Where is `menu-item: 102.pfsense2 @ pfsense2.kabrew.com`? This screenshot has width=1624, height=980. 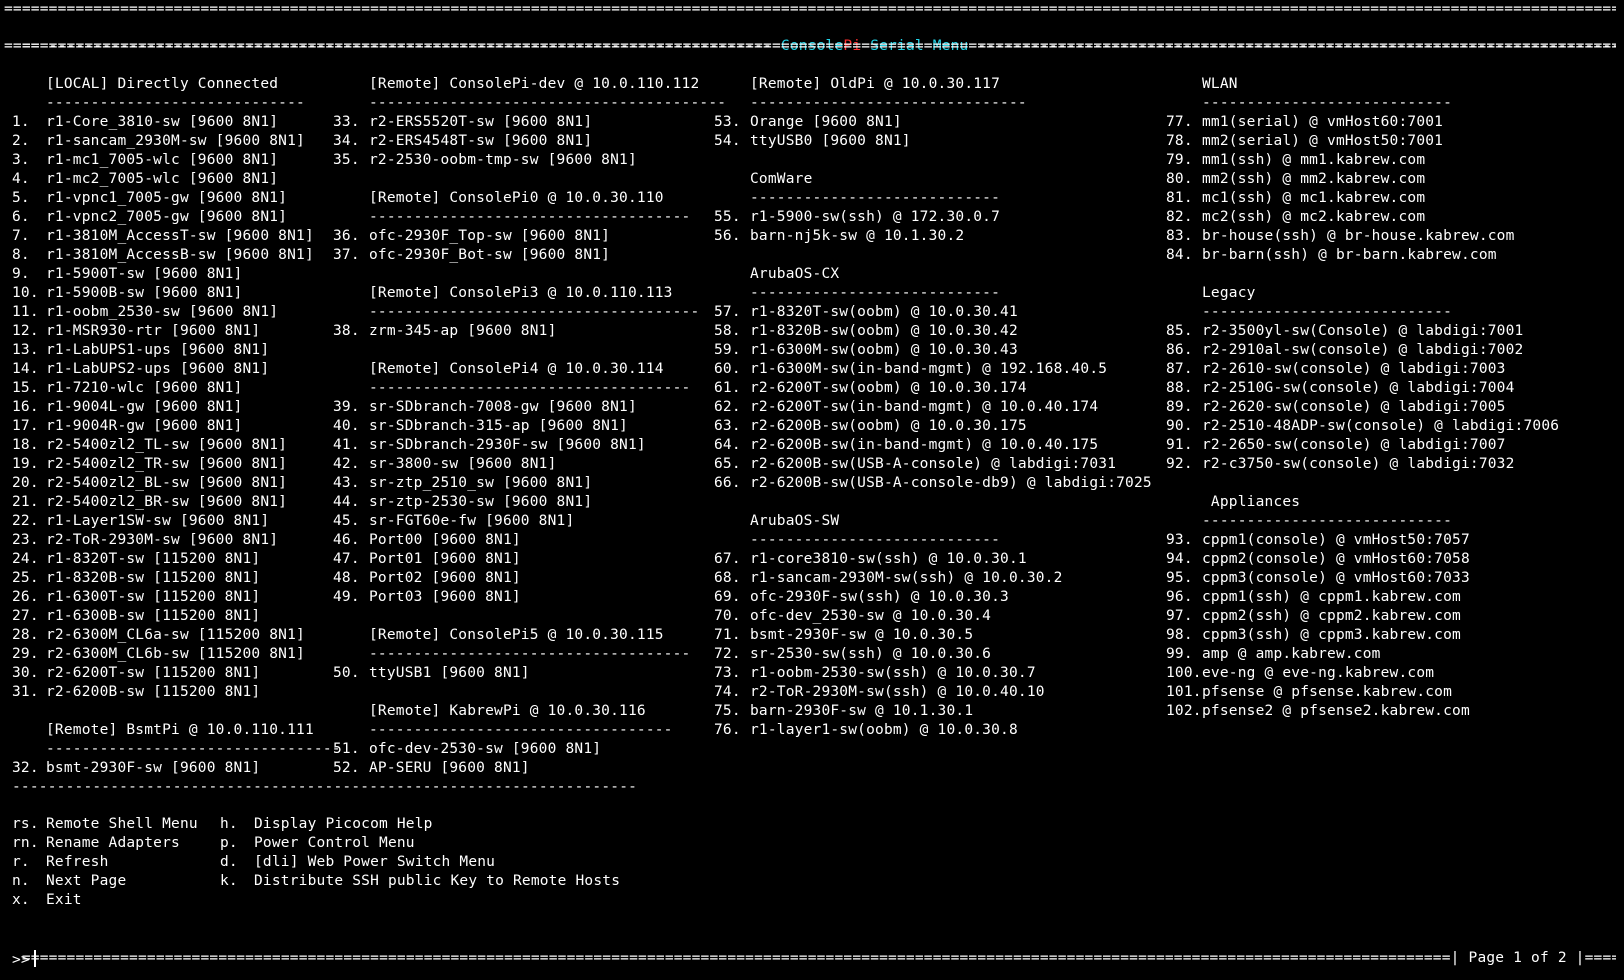 menu-item: 102.pfsense2 @ pfsense2.kabrew.com is located at coordinates (1362, 711).